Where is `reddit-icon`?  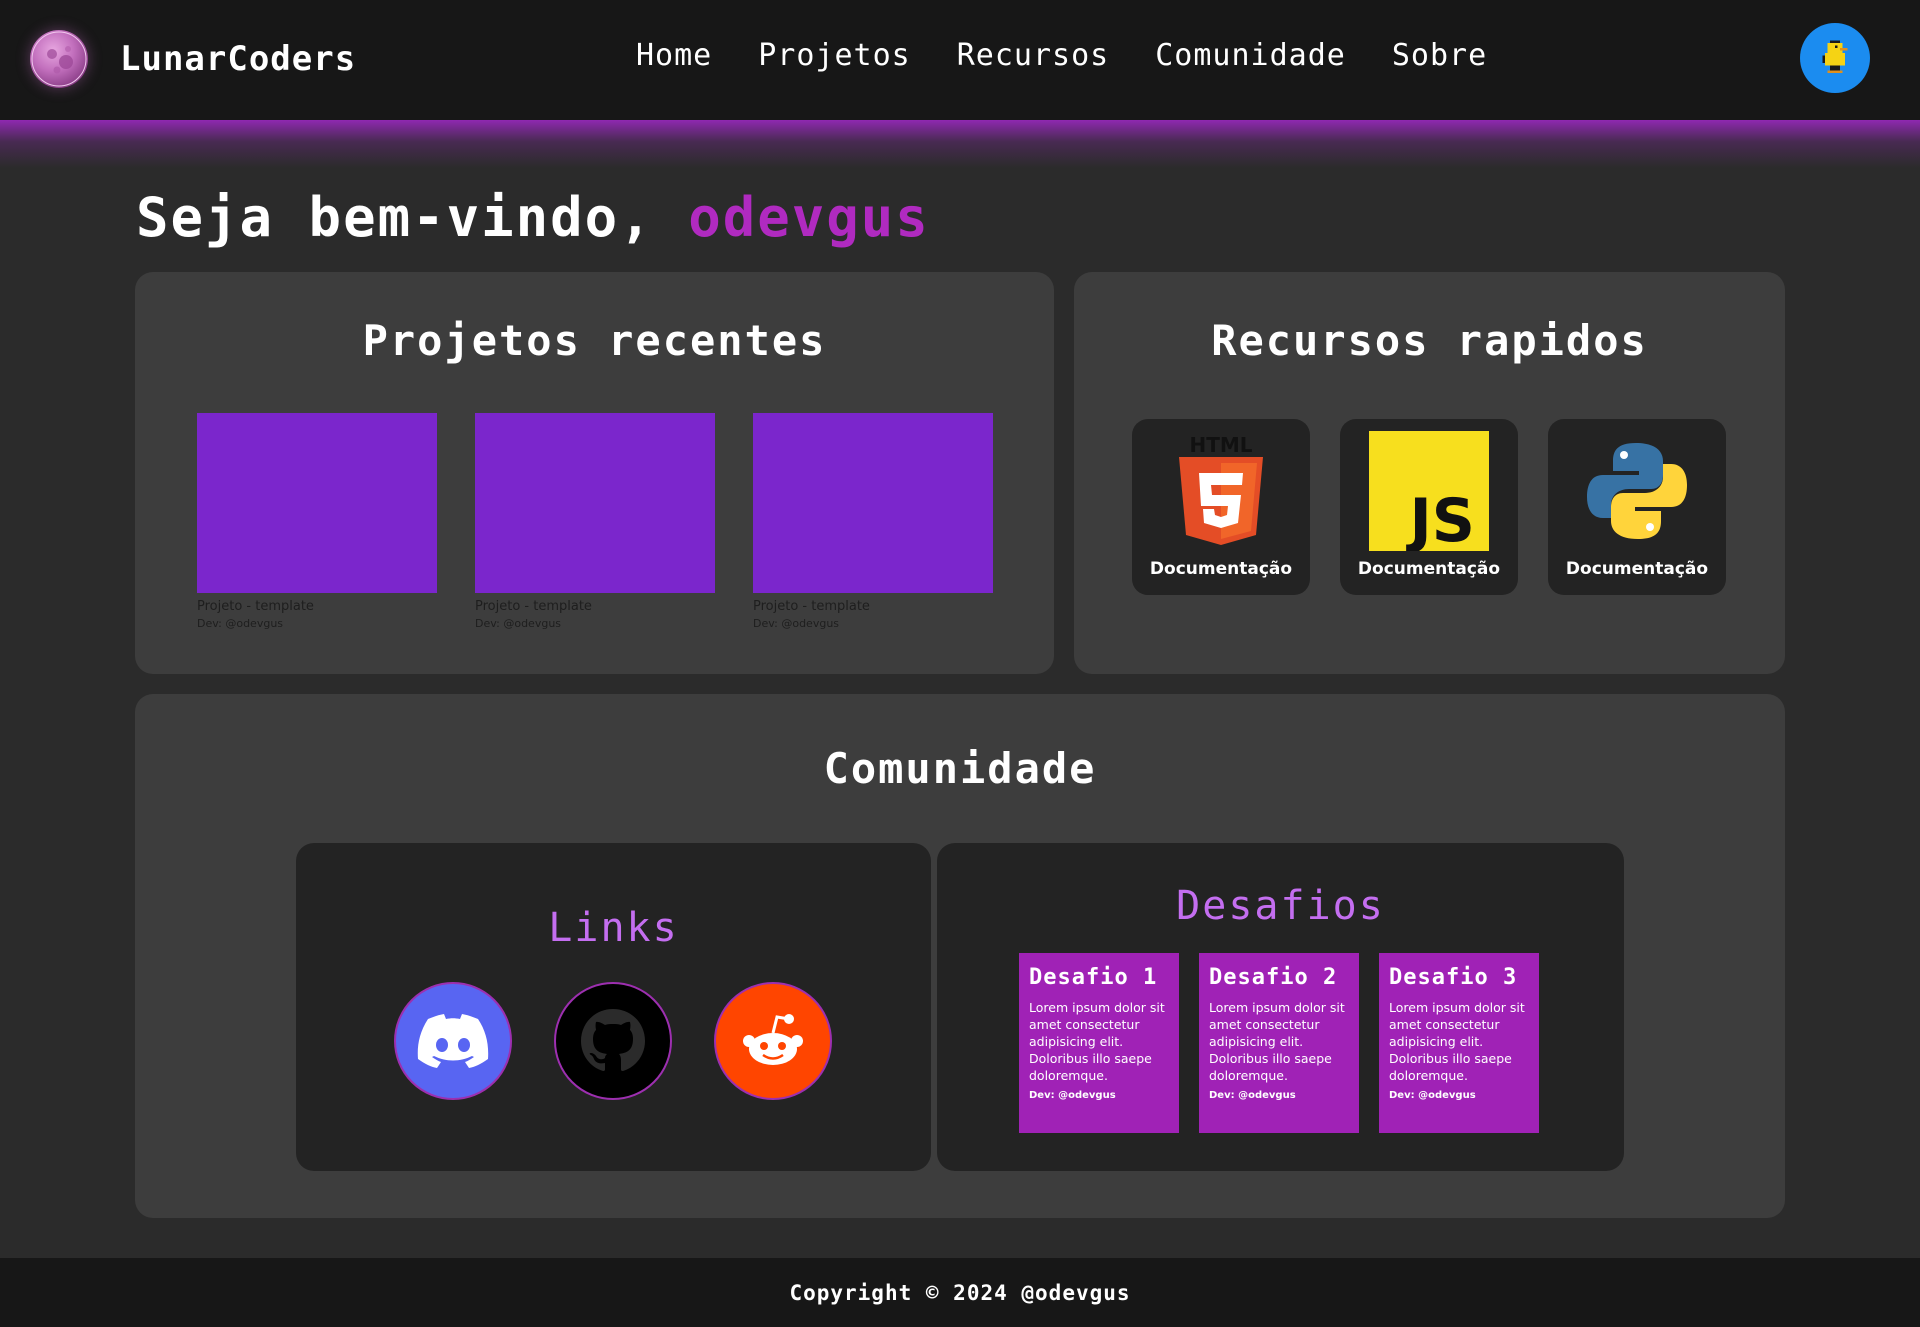
reddit-icon is located at coordinates (773, 1039).